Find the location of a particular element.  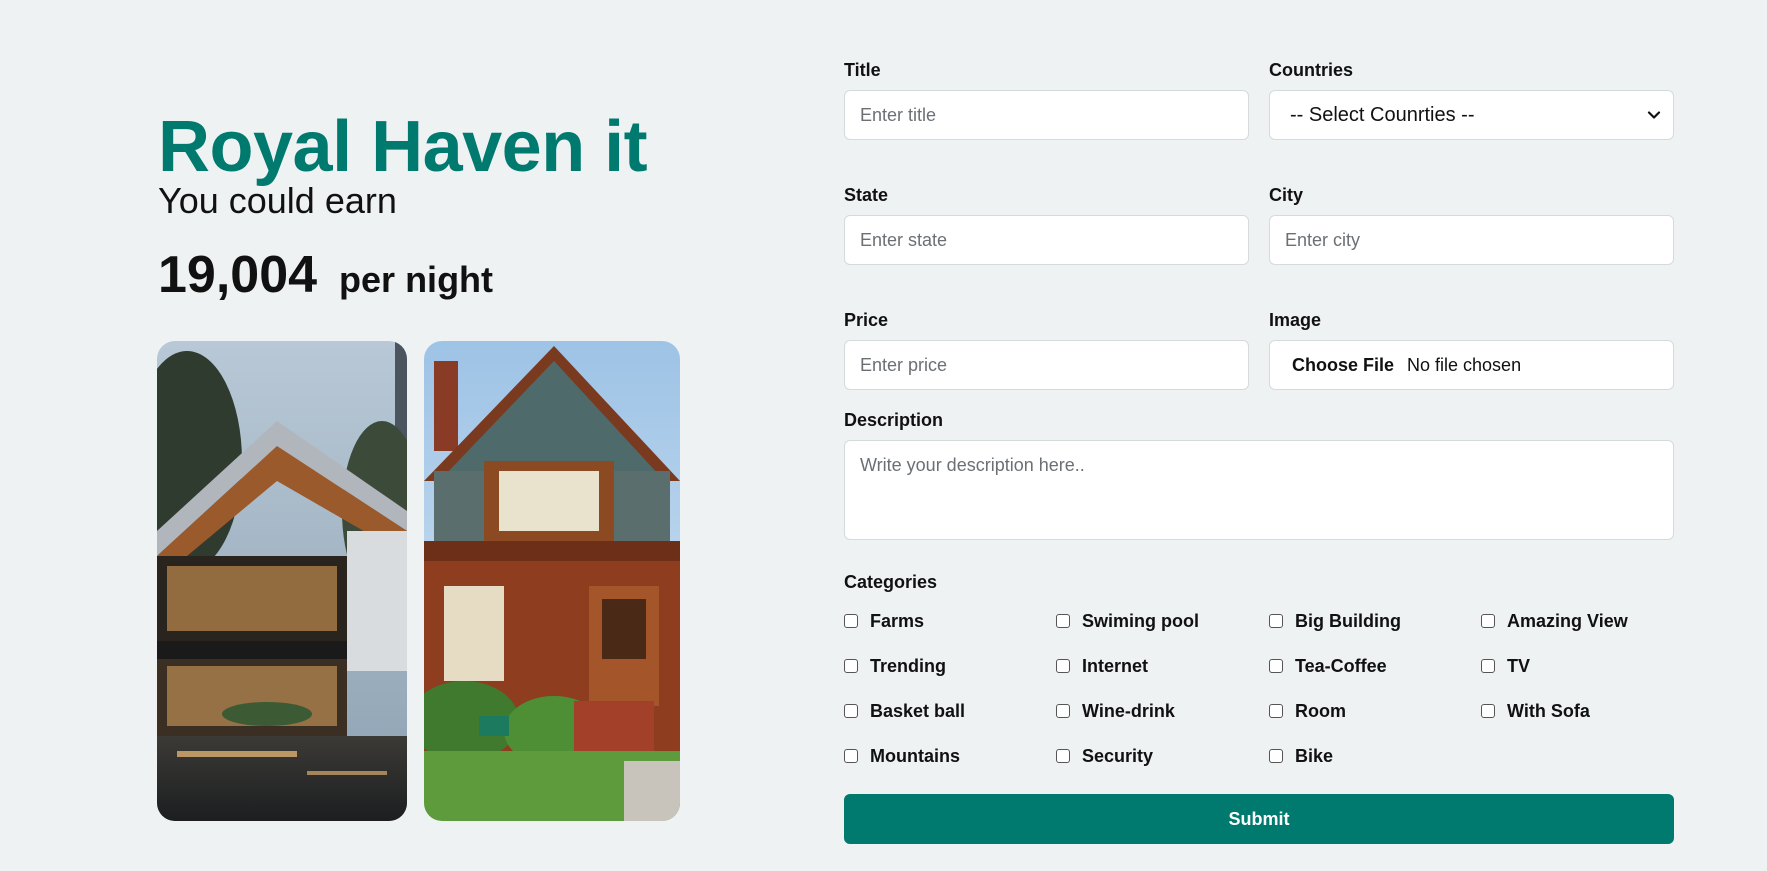

file-status: No file chosen is located at coordinates (1464, 364).